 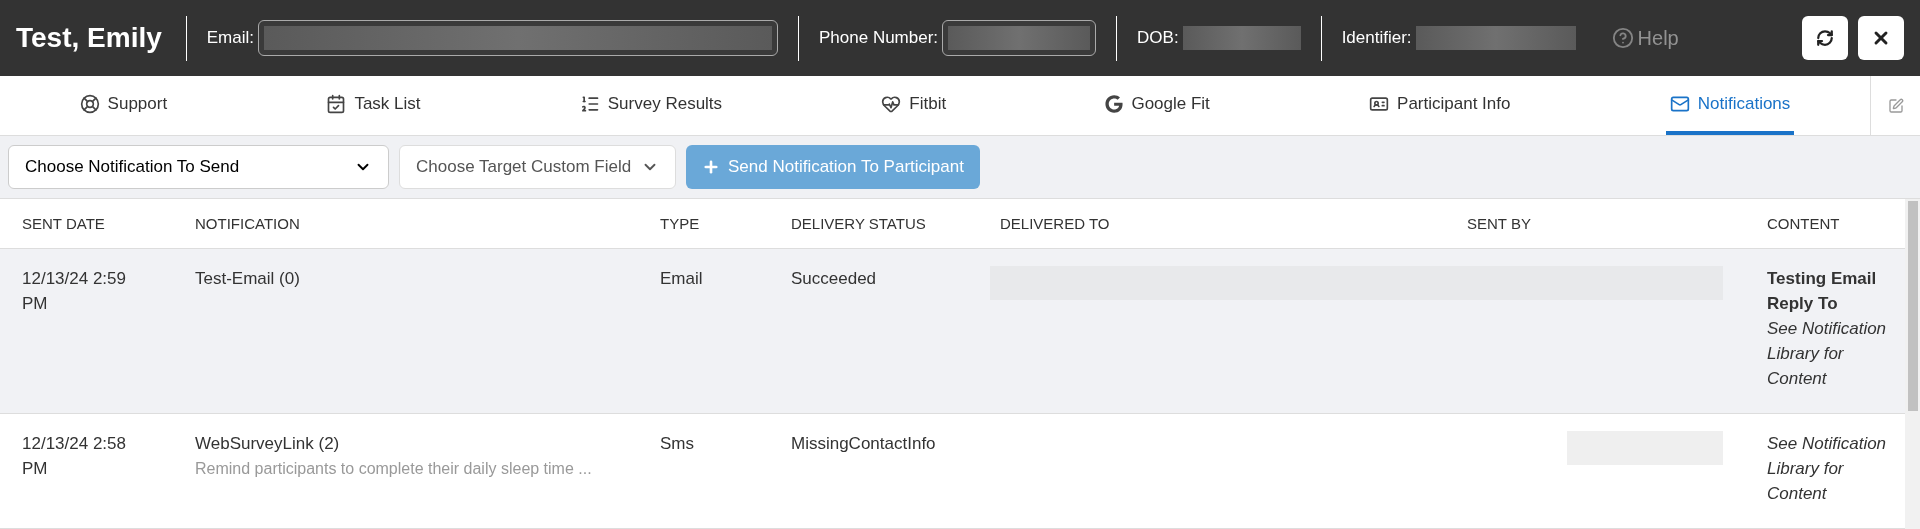 What do you see at coordinates (1658, 38) in the screenshot?
I see `help-menu: Help` at bounding box center [1658, 38].